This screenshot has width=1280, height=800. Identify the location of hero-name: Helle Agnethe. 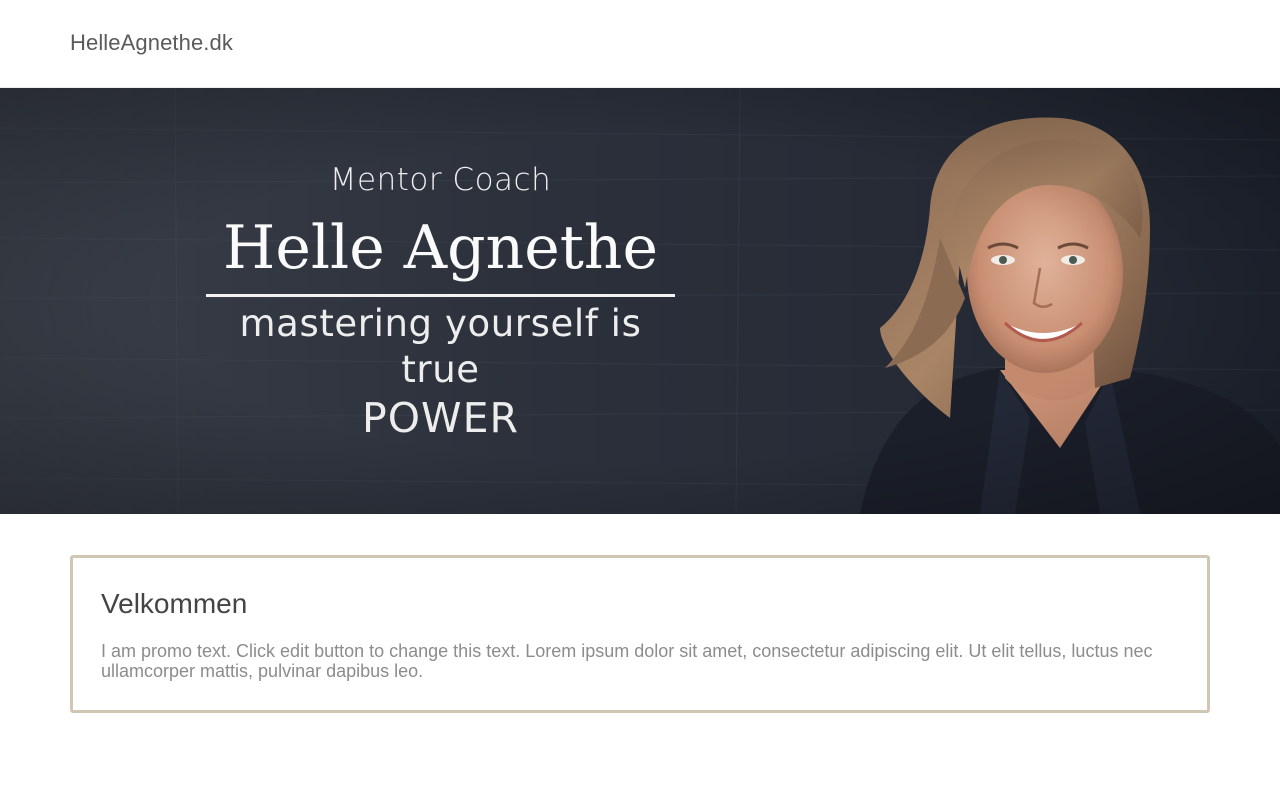
(440, 248).